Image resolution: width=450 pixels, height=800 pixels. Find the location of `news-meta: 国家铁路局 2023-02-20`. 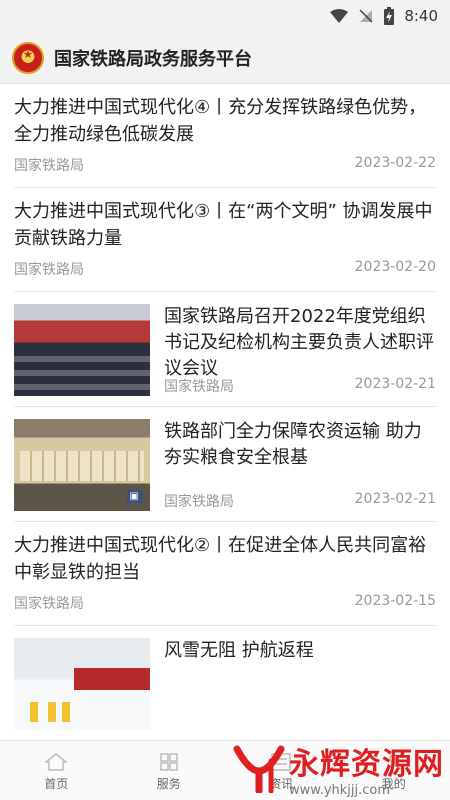

news-meta: 国家铁路局 2023-02-20 is located at coordinates (225, 269).